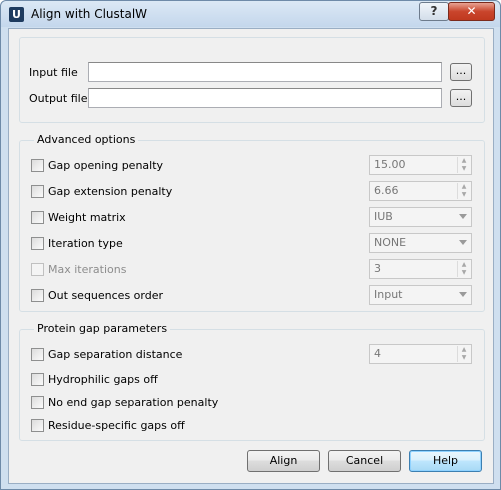  I want to click on residue-specific-label: Residue-specific gaps off, so click(116, 425).